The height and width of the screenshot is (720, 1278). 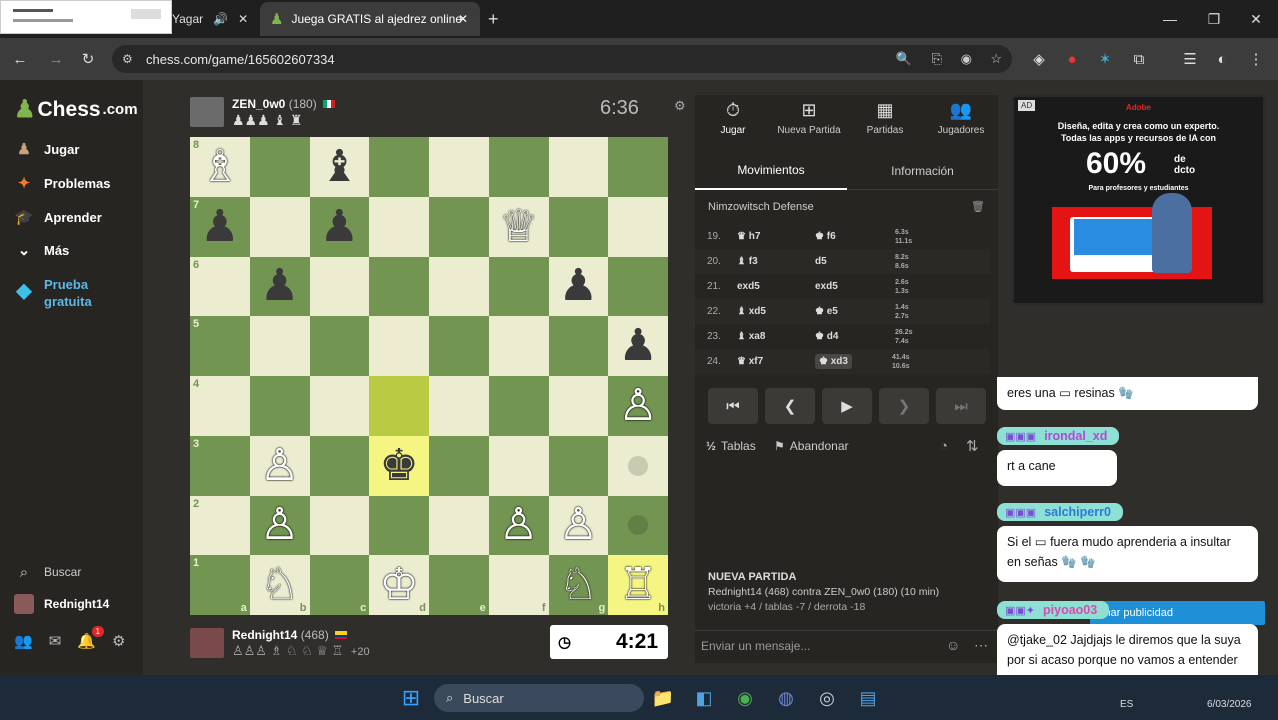 I want to click on square-c8: ♝, so click(x=339, y=167).